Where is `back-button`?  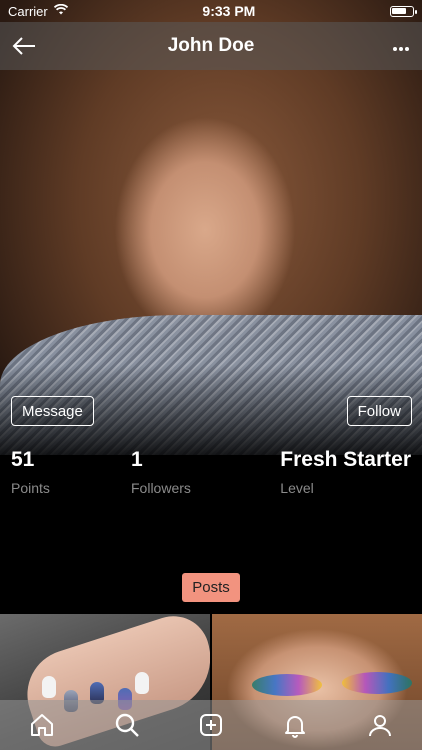 back-button is located at coordinates (27, 46).